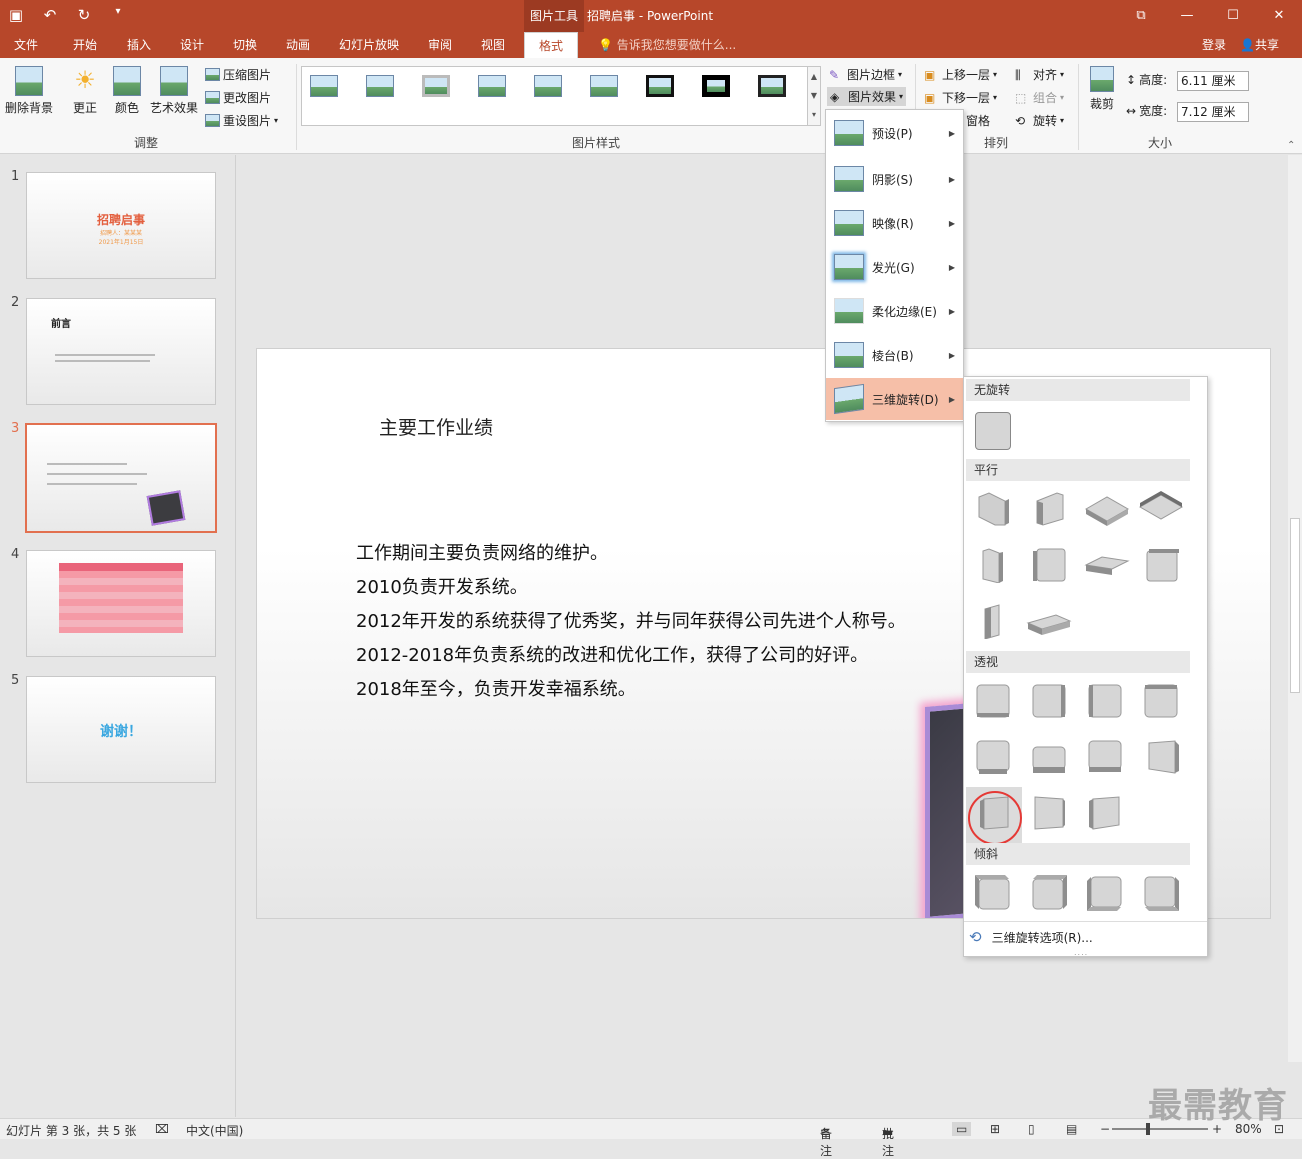 The image size is (1302, 1159). Describe the element at coordinates (245, 45) in the screenshot. I see `tab-transitions: 切换` at that location.